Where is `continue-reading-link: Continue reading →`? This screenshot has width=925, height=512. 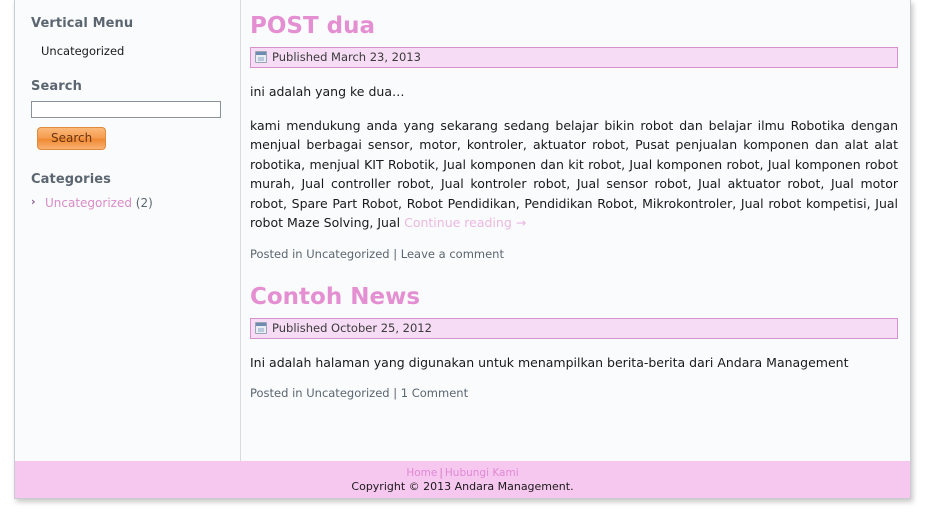 continue-reading-link: Continue reading → is located at coordinates (465, 222).